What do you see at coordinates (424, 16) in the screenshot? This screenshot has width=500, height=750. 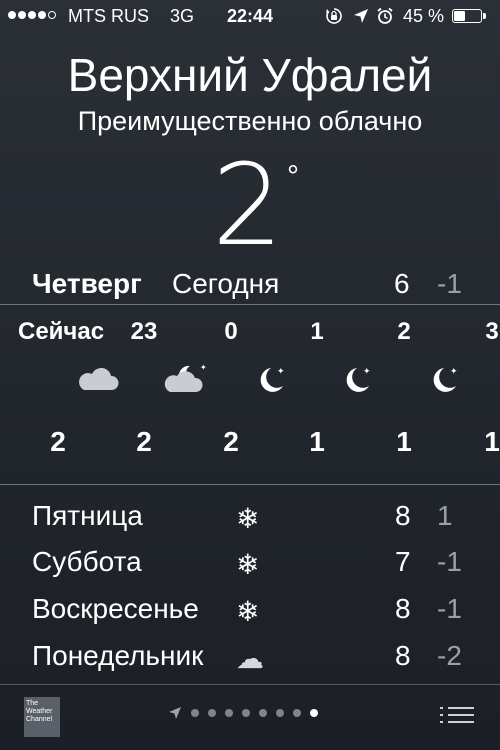 I see `battery-percent: 45 %` at bounding box center [424, 16].